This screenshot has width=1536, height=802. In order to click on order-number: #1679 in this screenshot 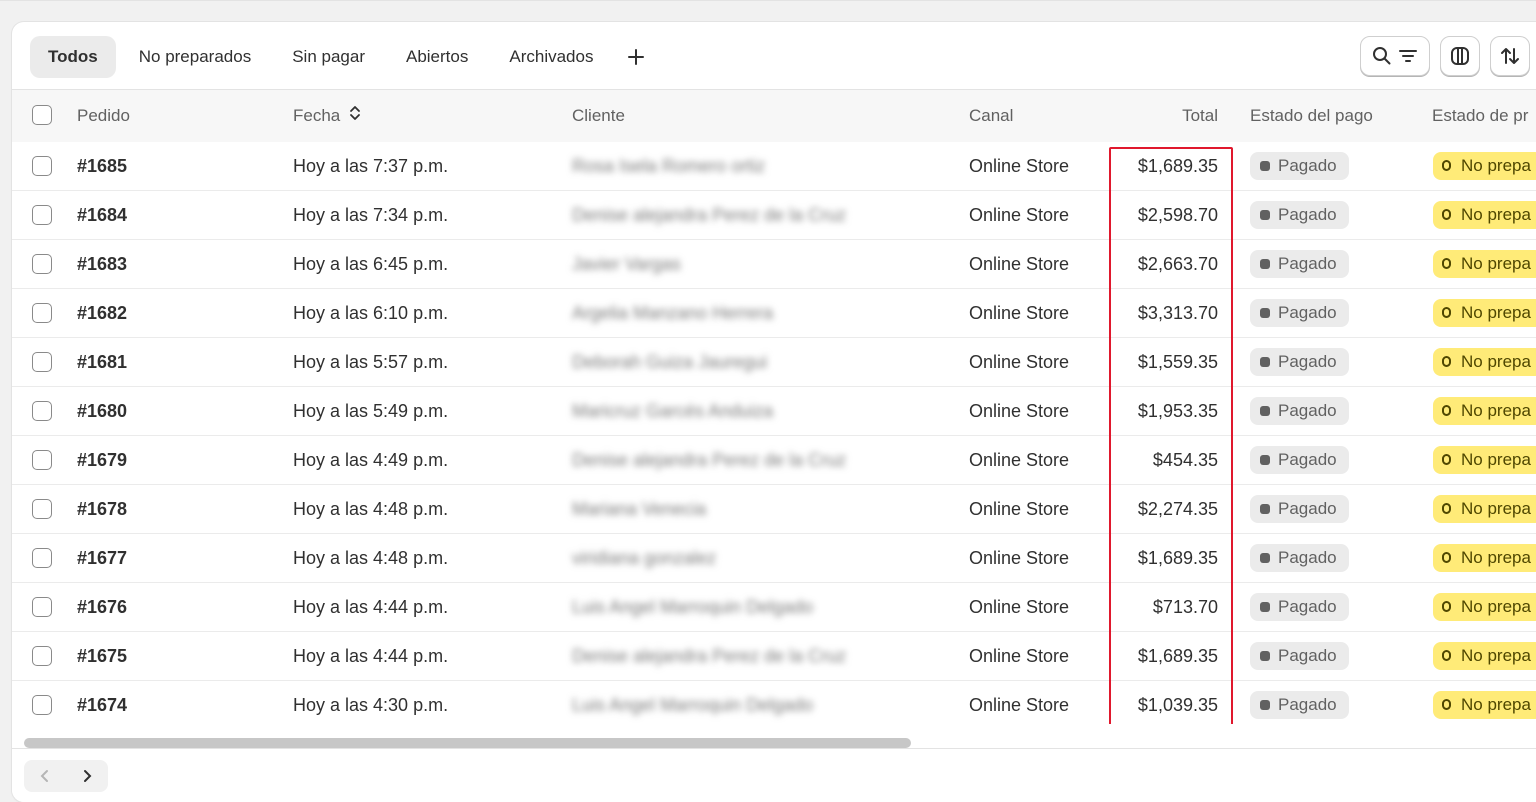, I will do `click(102, 460)`.